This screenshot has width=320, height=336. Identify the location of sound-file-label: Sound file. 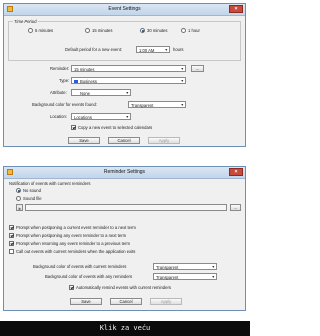
(32, 198).